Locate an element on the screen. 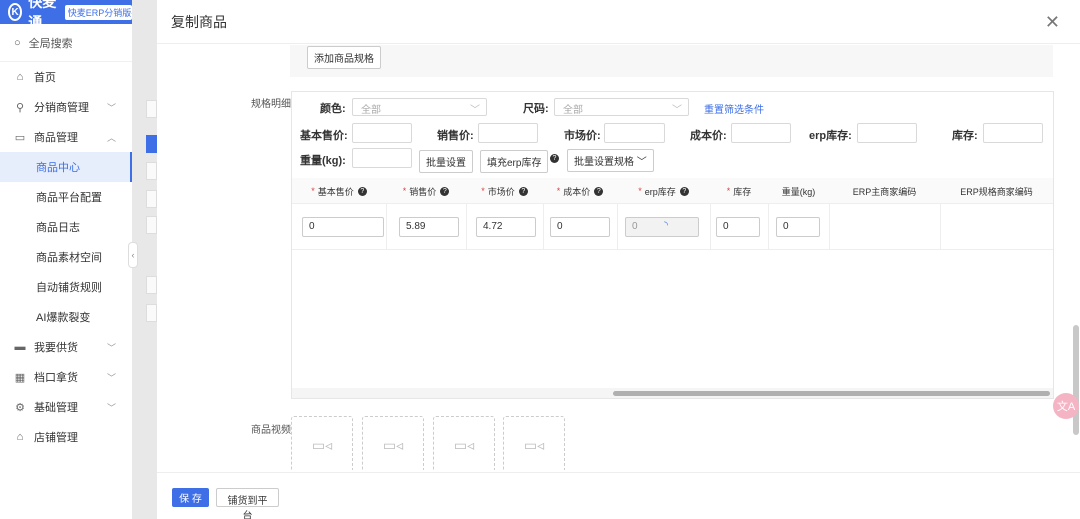 Image resolution: width=1080 pixels, height=519 pixels. batch-cost-price-input is located at coordinates (761, 133).